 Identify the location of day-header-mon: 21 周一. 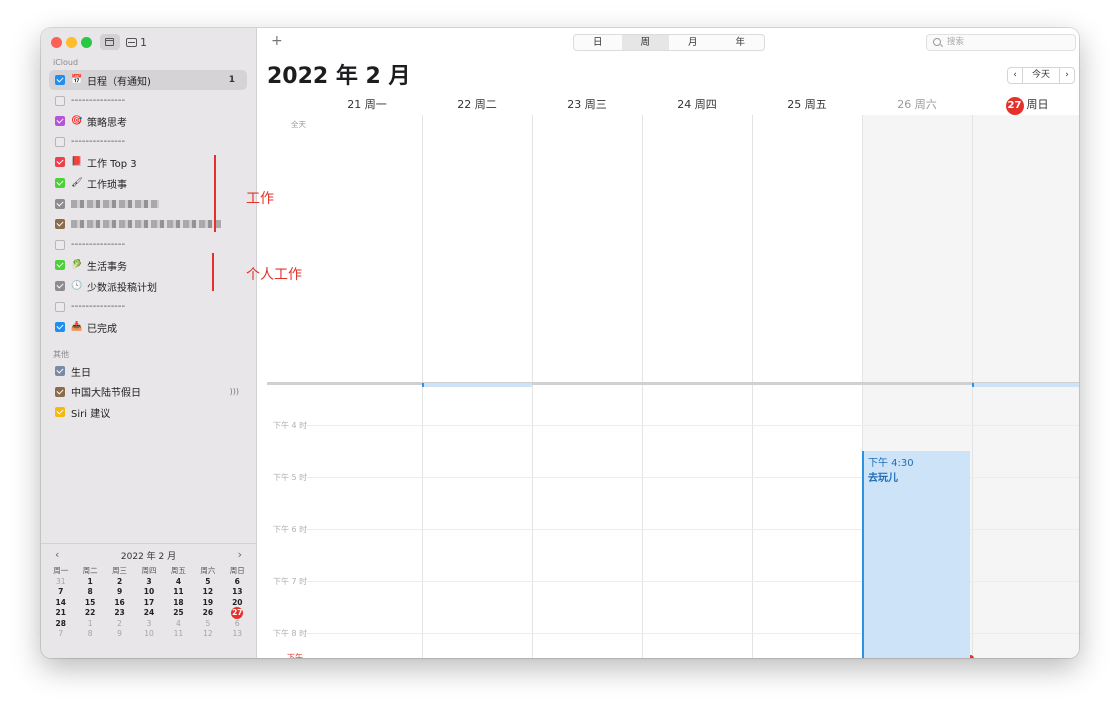
(367, 104).